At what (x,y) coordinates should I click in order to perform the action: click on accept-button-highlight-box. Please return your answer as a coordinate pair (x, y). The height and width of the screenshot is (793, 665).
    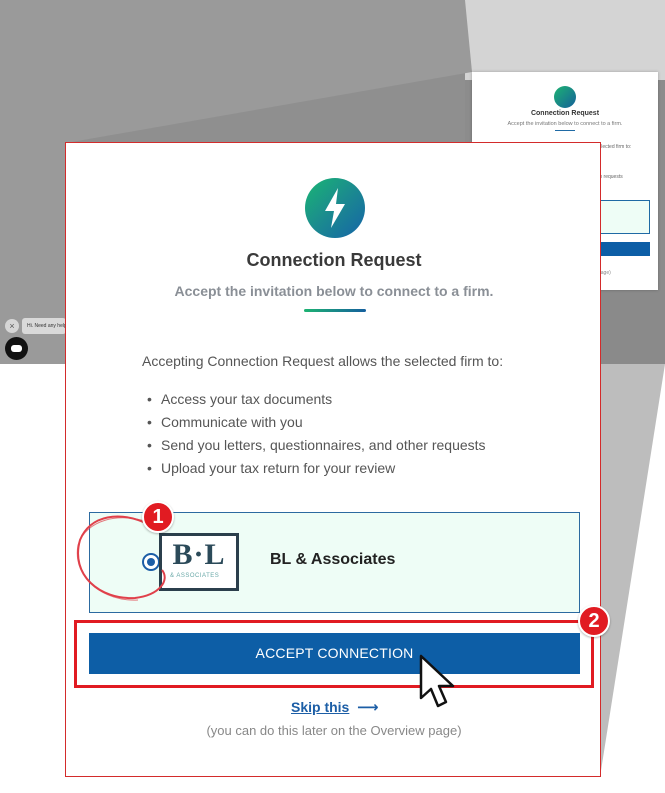
    Looking at the image, I should click on (334, 654).